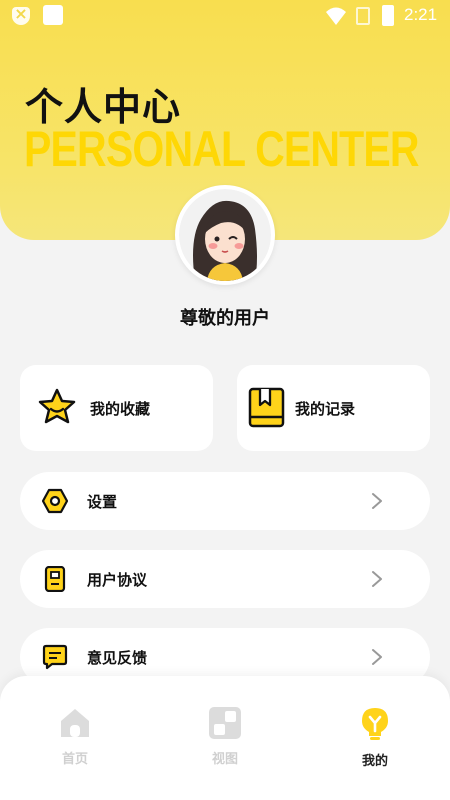  What do you see at coordinates (225, 723) in the screenshot?
I see `grid-icon` at bounding box center [225, 723].